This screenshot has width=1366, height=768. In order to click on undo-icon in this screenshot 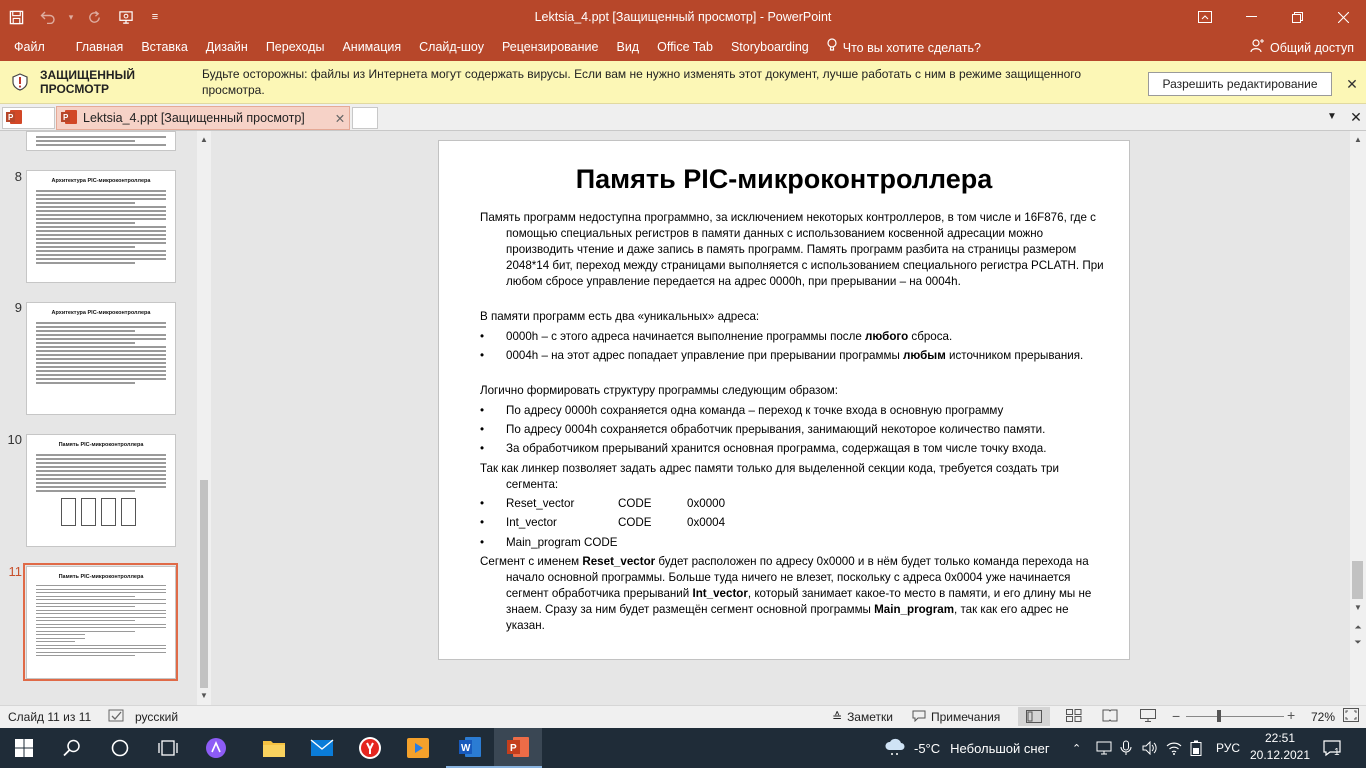, I will do `click(48, 17)`.